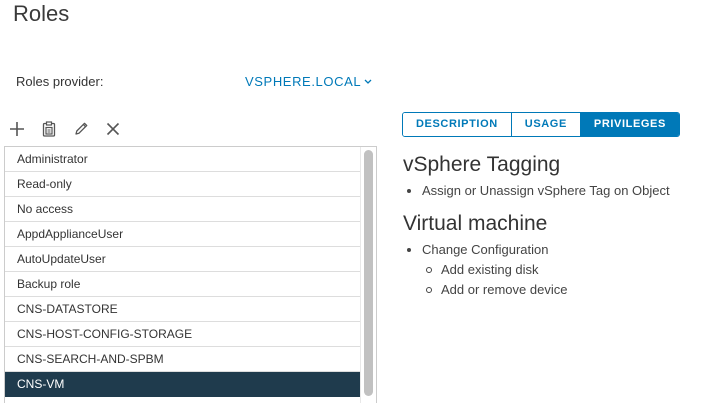 The image size is (708, 403). What do you see at coordinates (183, 159) in the screenshot?
I see `role-item-administrator: Administrator` at bounding box center [183, 159].